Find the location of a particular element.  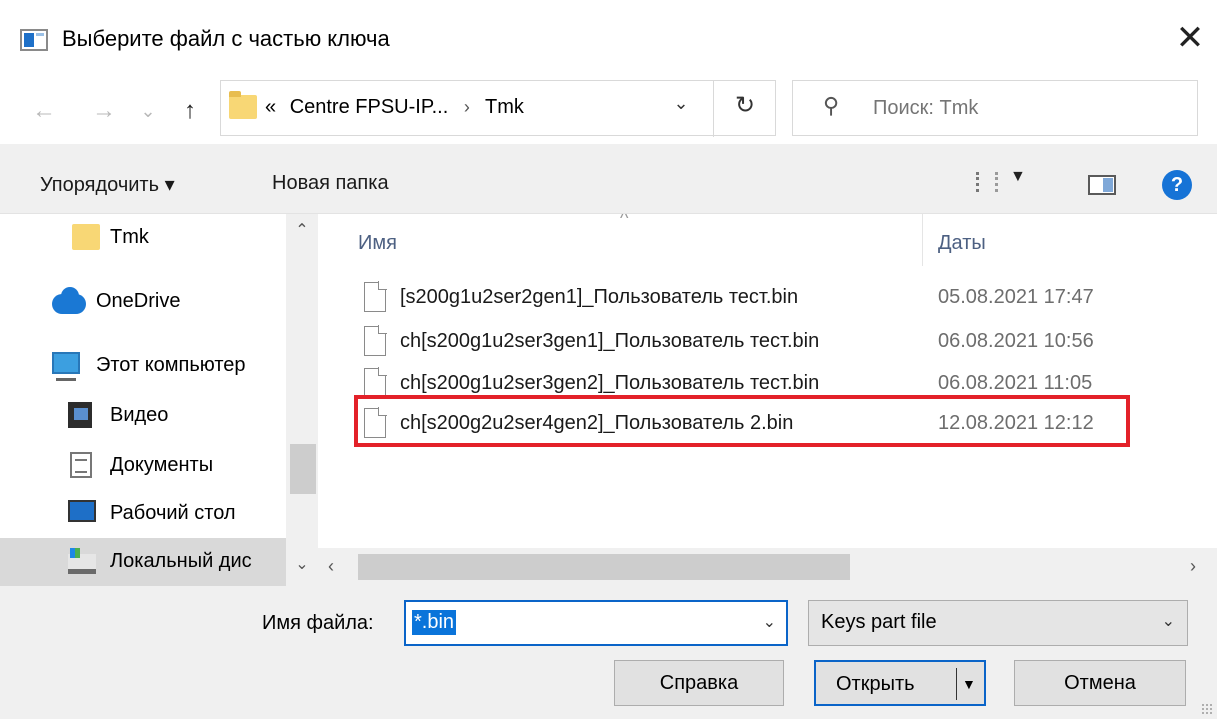

horizontal-scrollbar: ‹ › is located at coordinates (767, 567).